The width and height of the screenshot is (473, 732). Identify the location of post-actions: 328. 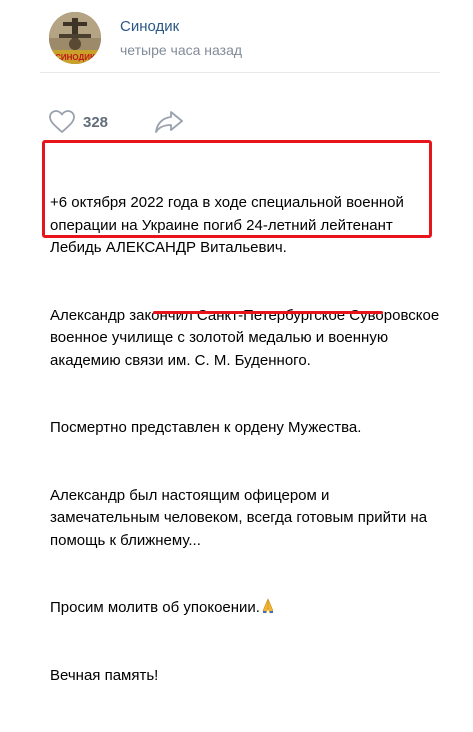
(199, 122).